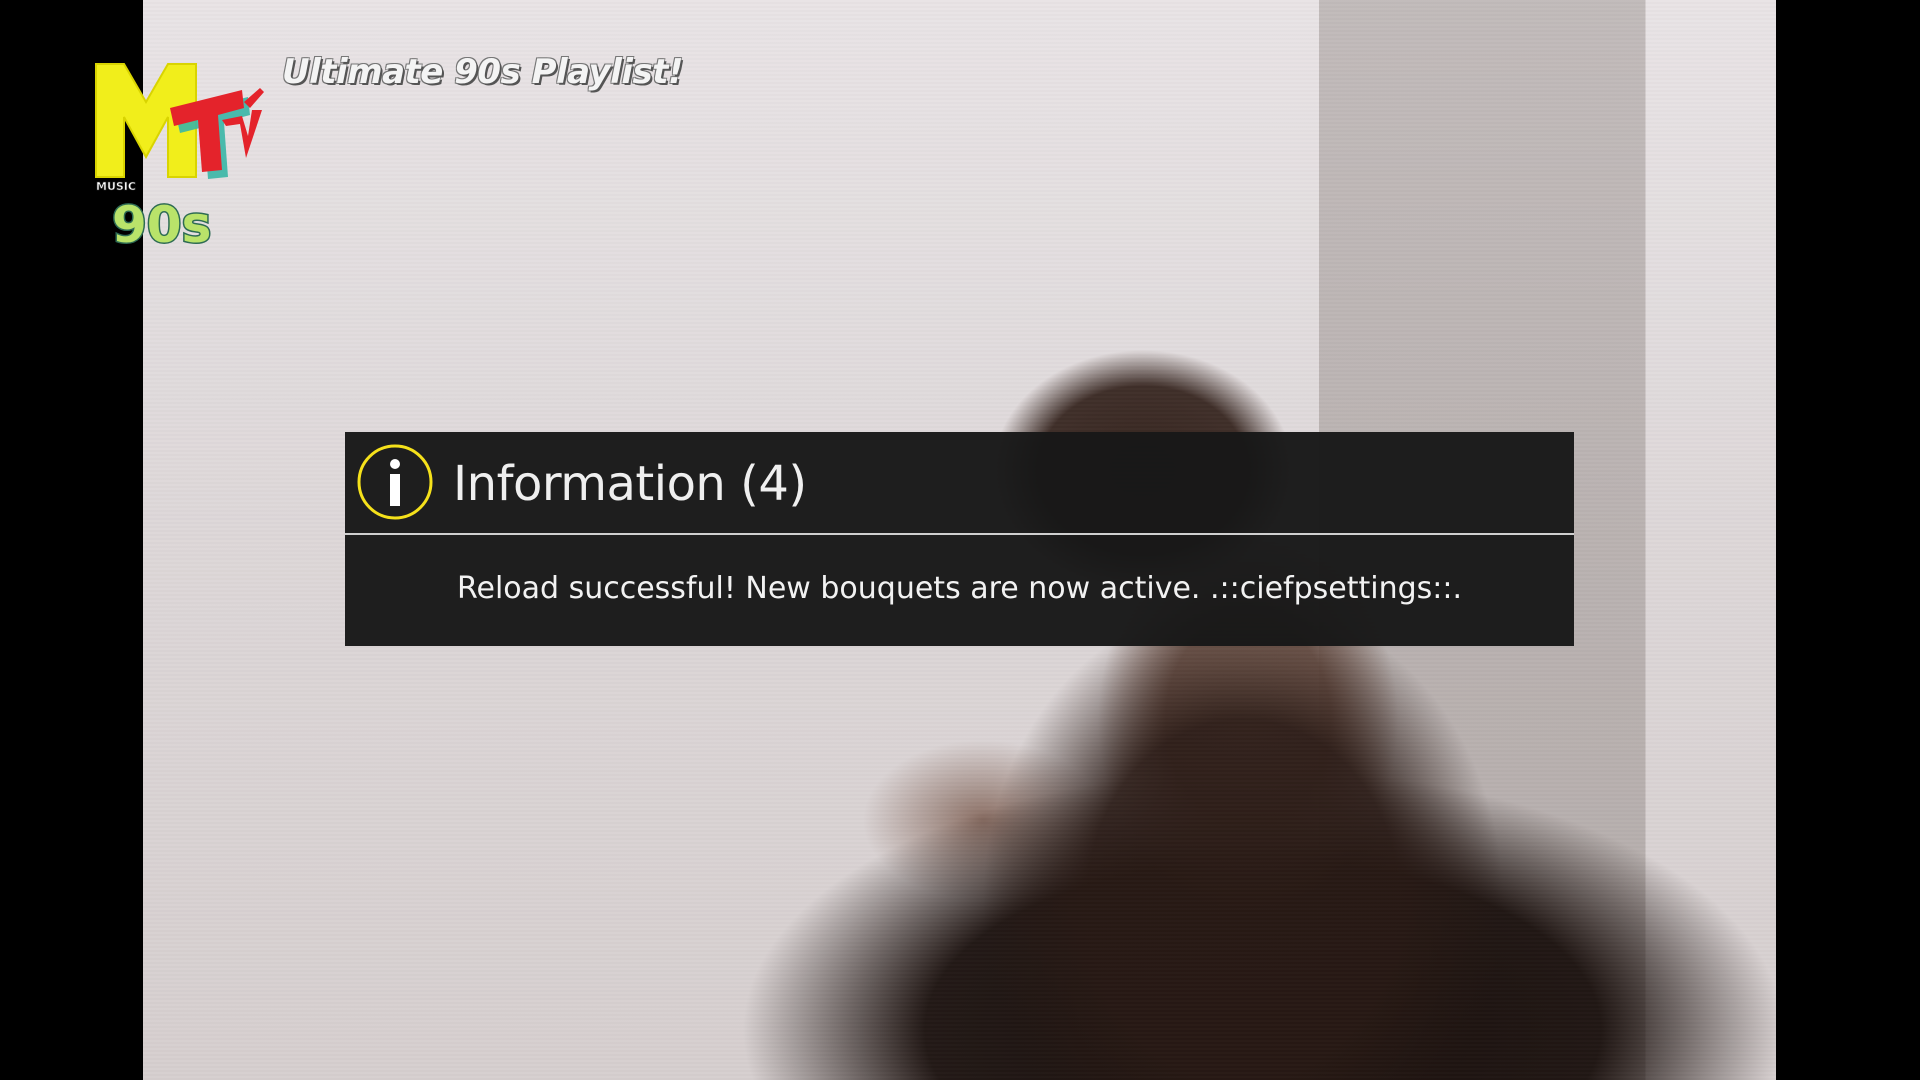 The width and height of the screenshot is (1920, 1080). Describe the element at coordinates (630, 484) in the screenshot. I see `message-box-title: Information (4)` at that location.